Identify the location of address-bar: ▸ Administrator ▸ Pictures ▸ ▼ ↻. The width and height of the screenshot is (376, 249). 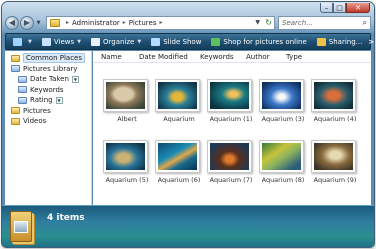
(160, 22).